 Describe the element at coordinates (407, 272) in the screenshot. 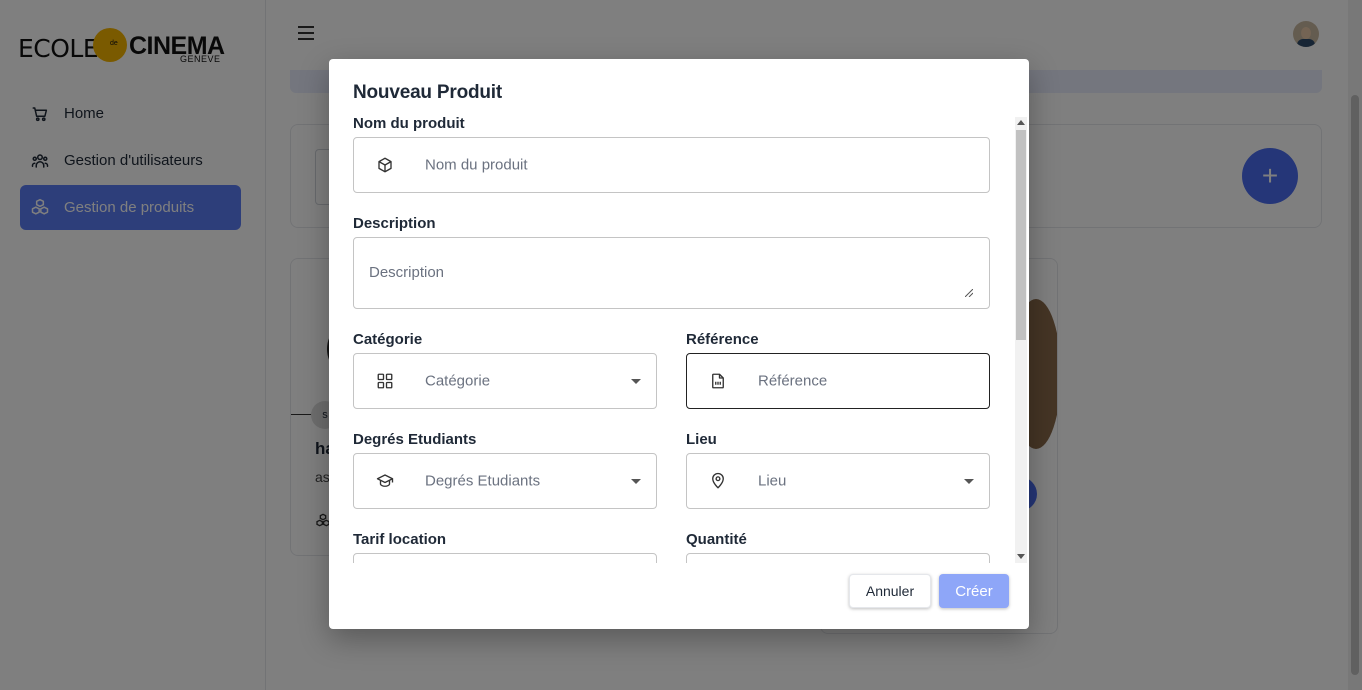

I see `description-placeholder: Description` at that location.